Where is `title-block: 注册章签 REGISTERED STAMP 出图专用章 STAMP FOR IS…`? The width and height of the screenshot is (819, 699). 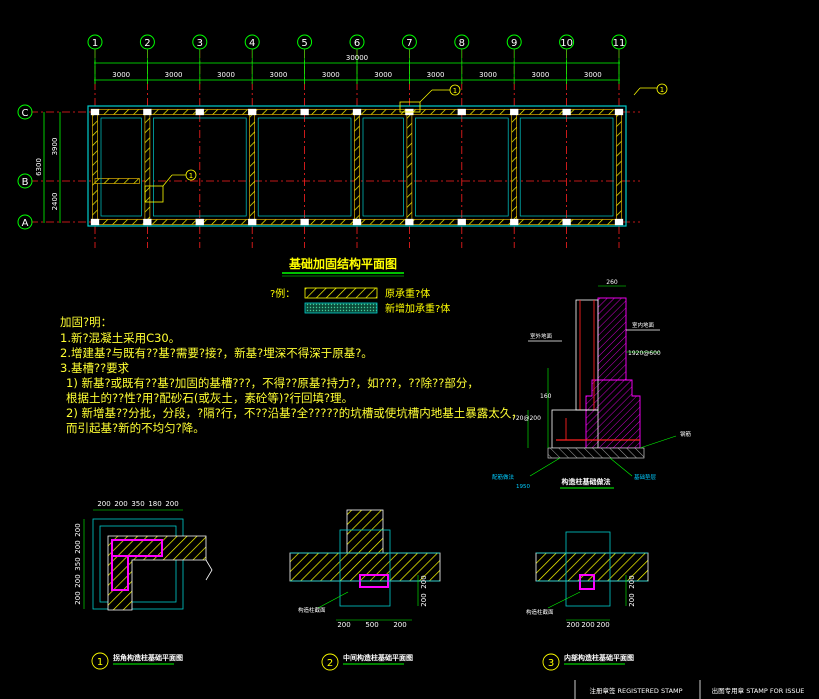
title-block: 注册章签 REGISTERED STAMP 出图专用章 STAMP FOR IS… is located at coordinates (689, 689).